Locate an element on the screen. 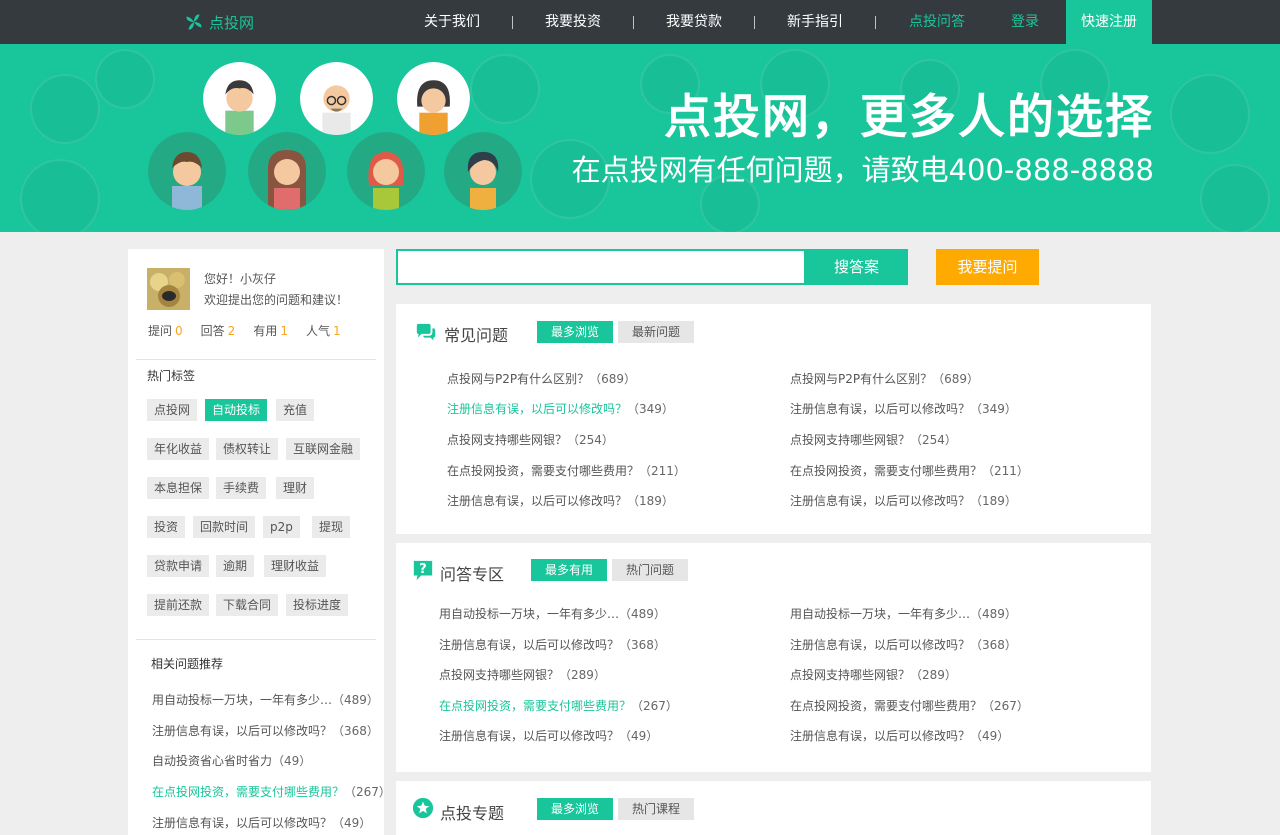  tag-item: 回款时间 is located at coordinates (224, 527).